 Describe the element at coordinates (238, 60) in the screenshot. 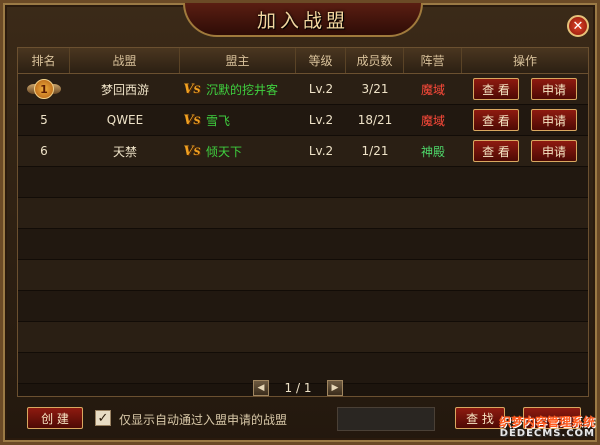

I see `header-leader: 盟主` at that location.